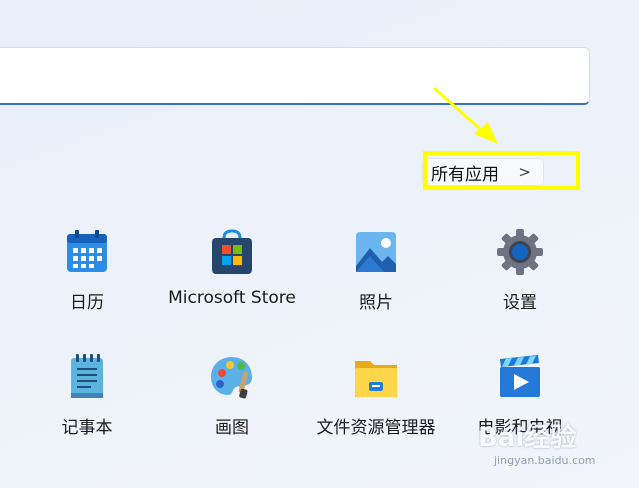 This screenshot has height=488, width=639. Describe the element at coordinates (376, 428) in the screenshot. I see `app-label: 文件资源管理器` at that location.